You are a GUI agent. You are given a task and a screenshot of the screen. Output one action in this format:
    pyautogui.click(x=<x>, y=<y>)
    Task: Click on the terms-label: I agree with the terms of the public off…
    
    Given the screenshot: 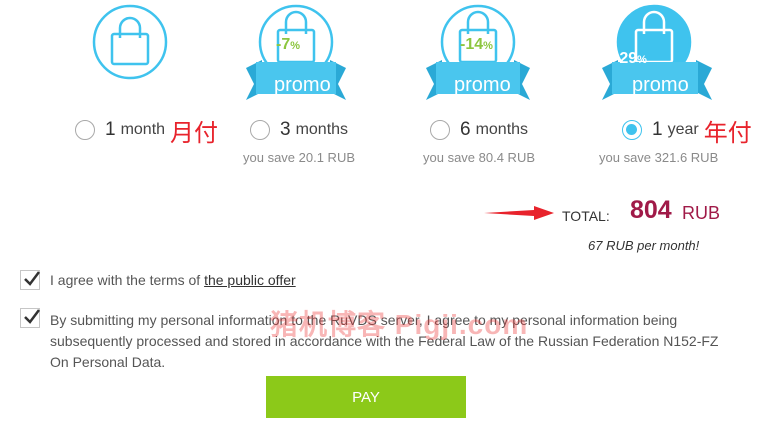 What is the action you would take?
    pyautogui.click(x=173, y=280)
    